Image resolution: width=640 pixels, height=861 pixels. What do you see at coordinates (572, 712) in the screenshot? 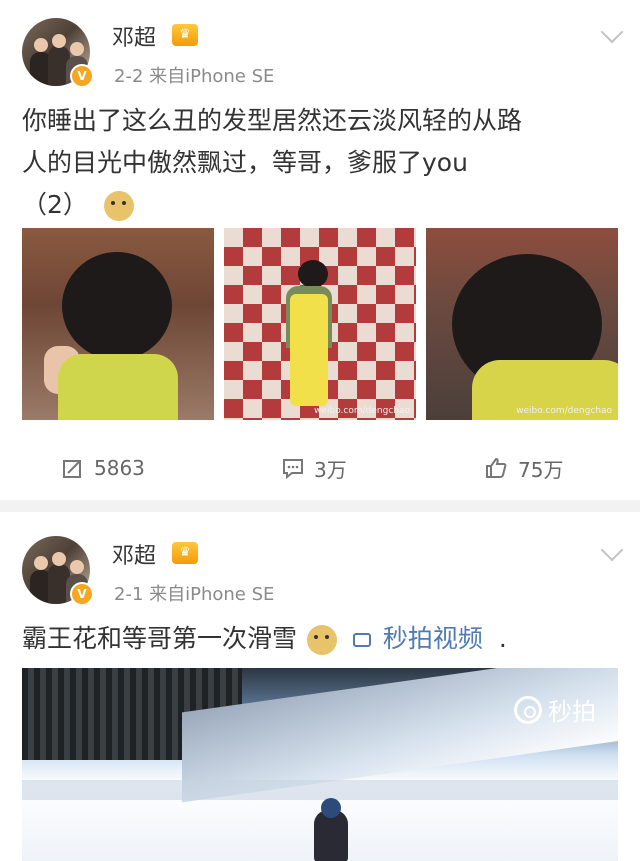
I see `miaopai-label: 秒拍` at bounding box center [572, 712].